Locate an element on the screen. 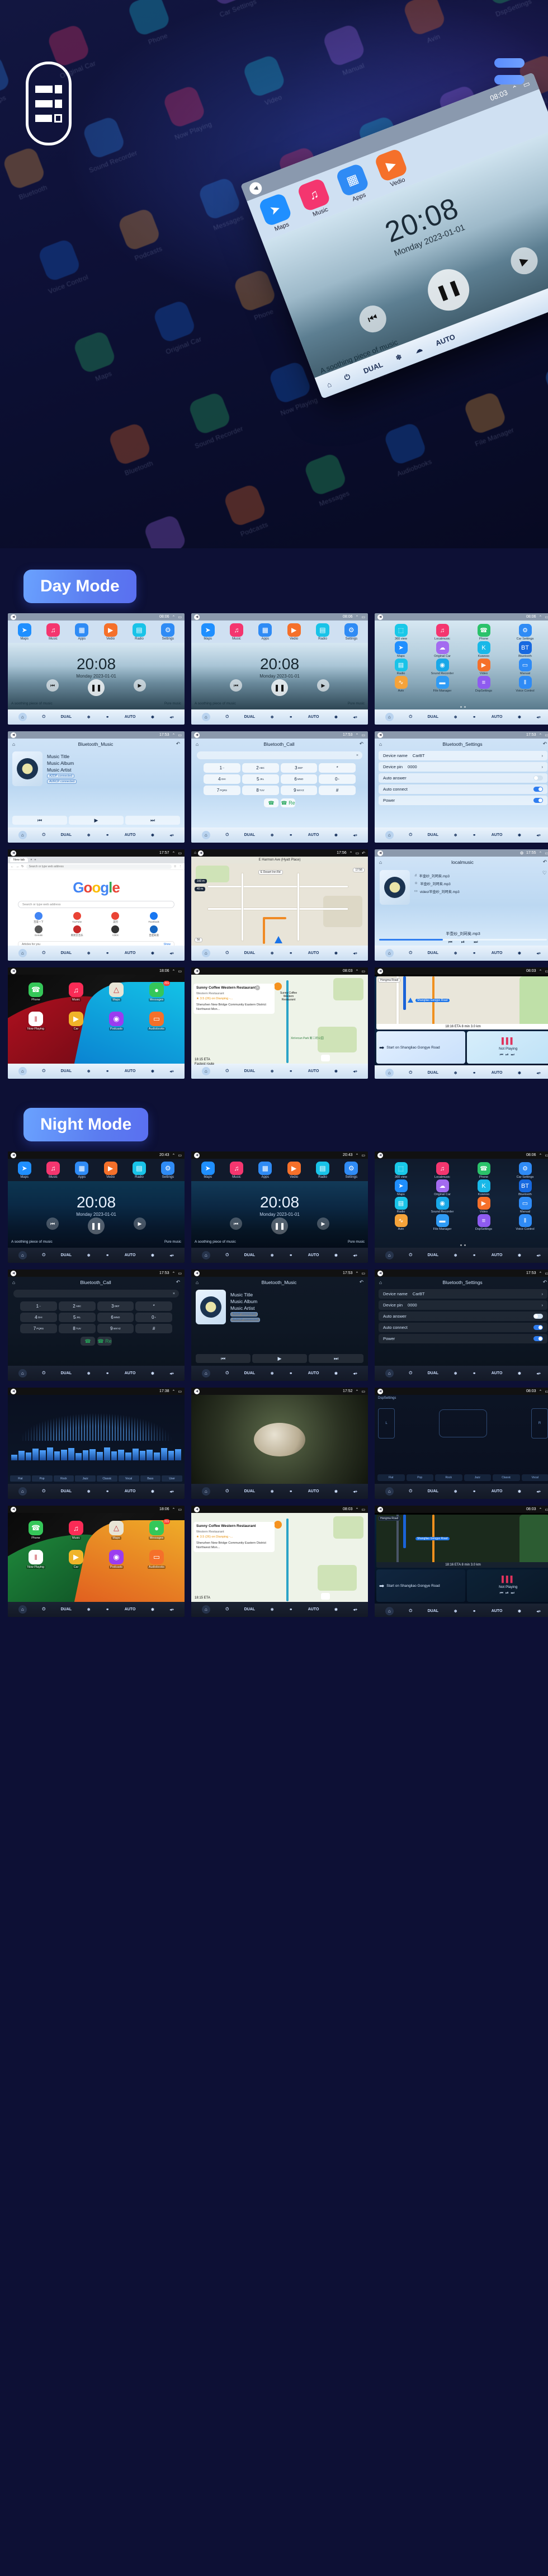 The height and width of the screenshot is (2576, 548). dock-app-maps: ➤ Maps is located at coordinates (208, 632).